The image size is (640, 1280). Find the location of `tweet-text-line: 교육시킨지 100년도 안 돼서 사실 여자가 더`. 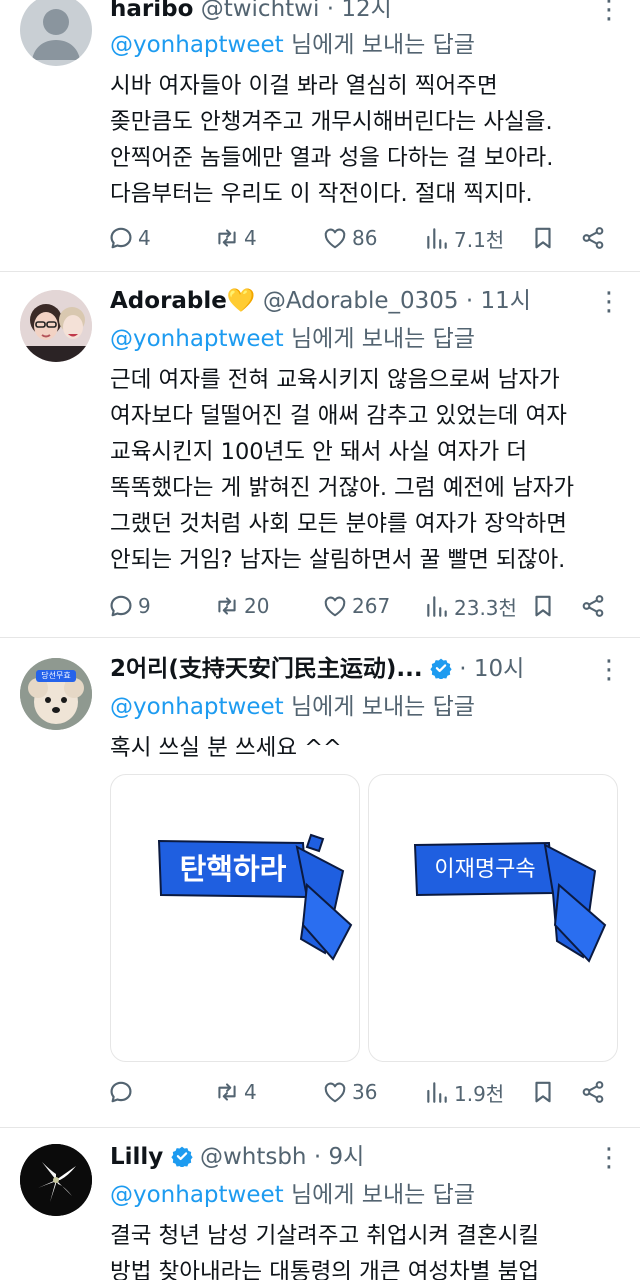

tweet-text-line: 교육시킨지 100년도 안 돼서 사실 여자가 더 is located at coordinates (319, 452).